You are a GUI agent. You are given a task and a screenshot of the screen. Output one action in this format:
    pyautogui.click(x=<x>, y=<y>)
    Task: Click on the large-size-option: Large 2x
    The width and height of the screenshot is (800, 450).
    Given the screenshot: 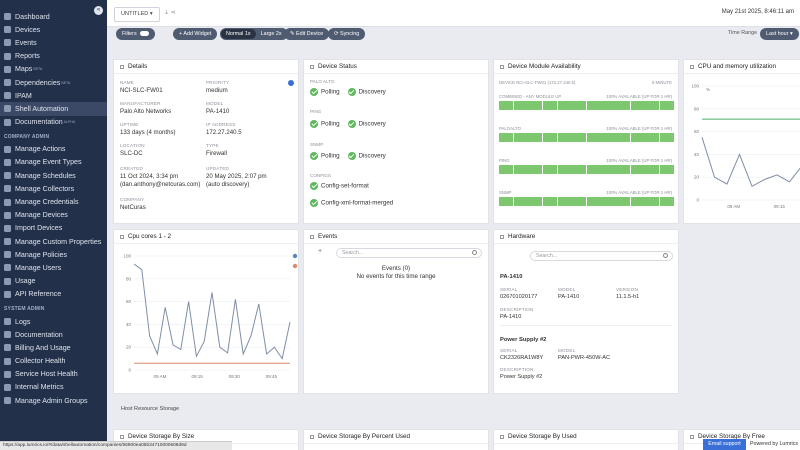 What is the action you would take?
    pyautogui.click(x=271, y=34)
    